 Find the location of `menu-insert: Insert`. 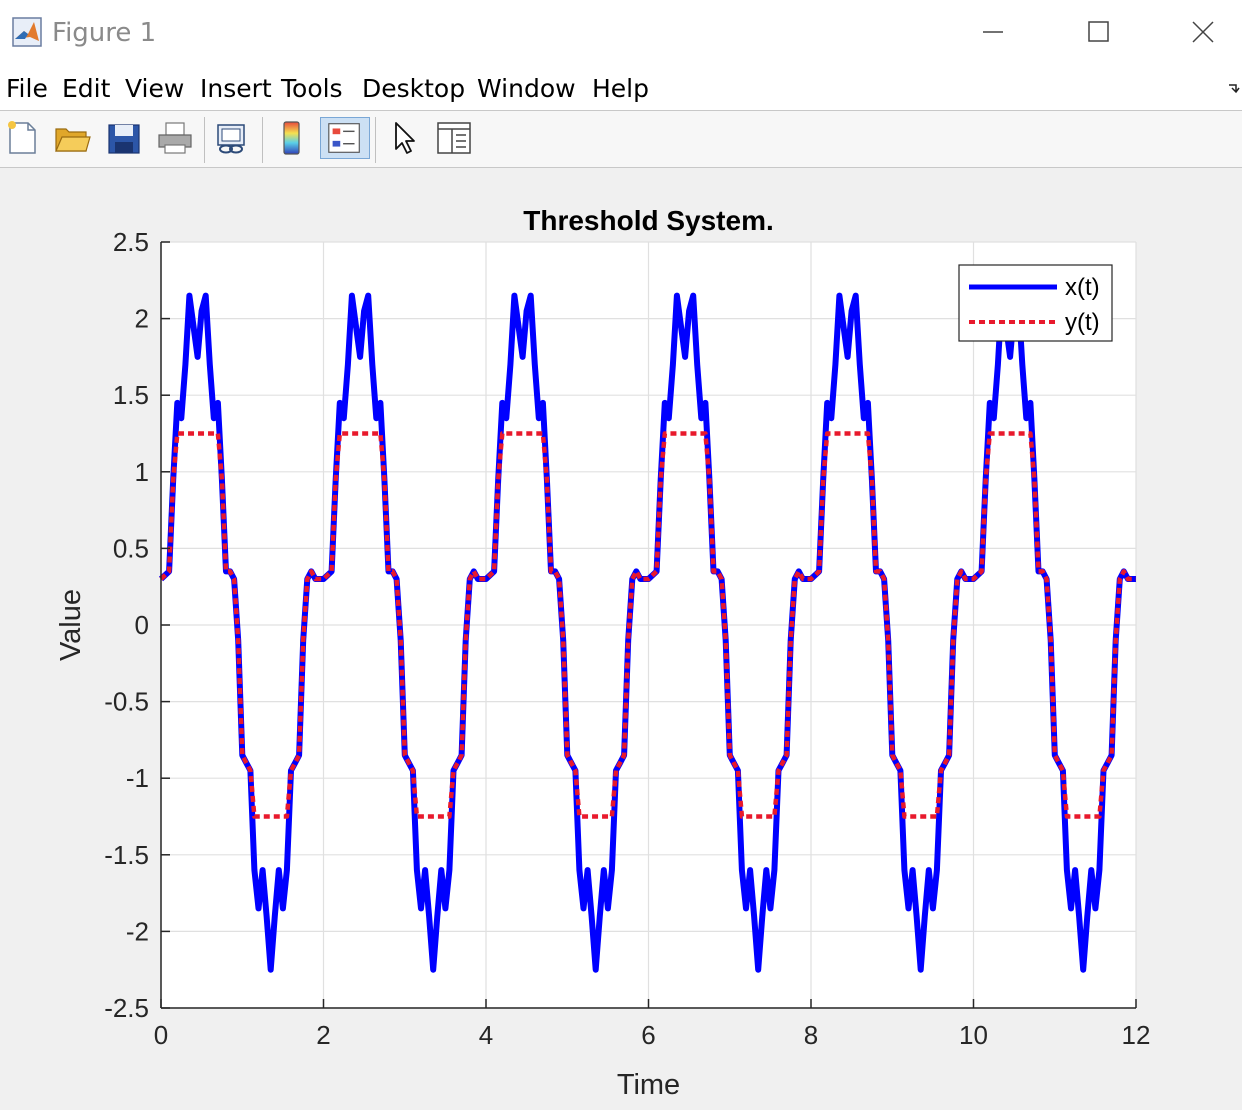

menu-insert: Insert is located at coordinates (236, 88).